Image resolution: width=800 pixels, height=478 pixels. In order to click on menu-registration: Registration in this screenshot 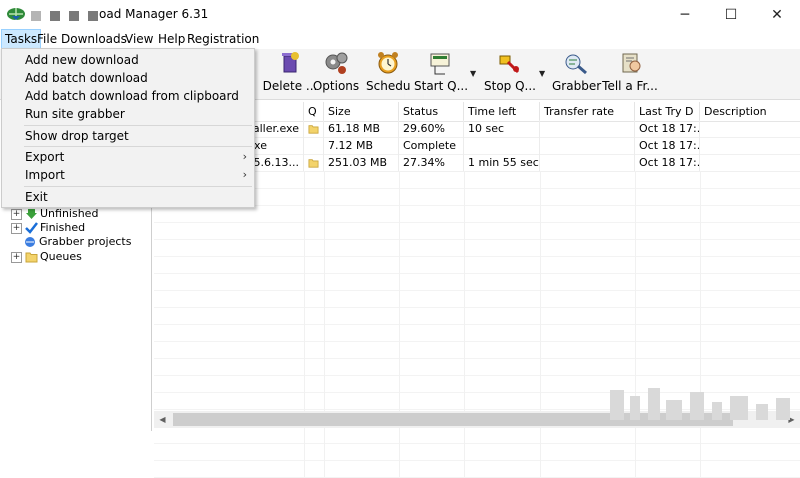, I will do `click(223, 39)`.